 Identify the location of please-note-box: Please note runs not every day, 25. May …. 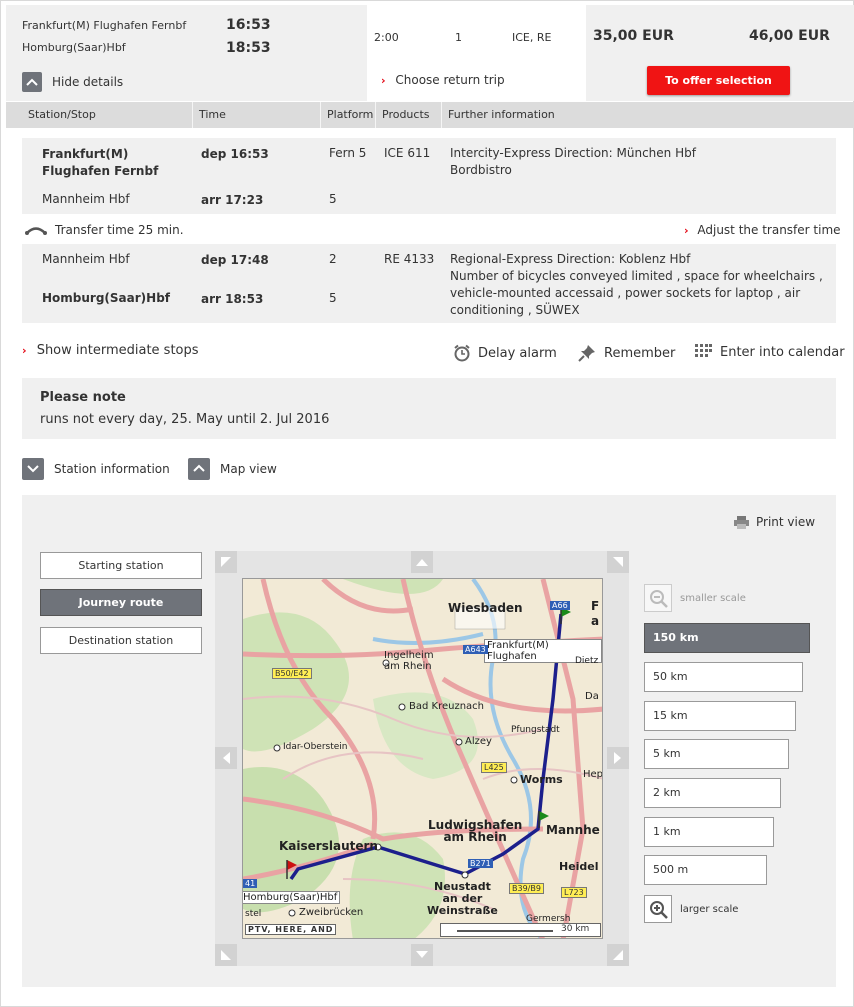
(429, 408).